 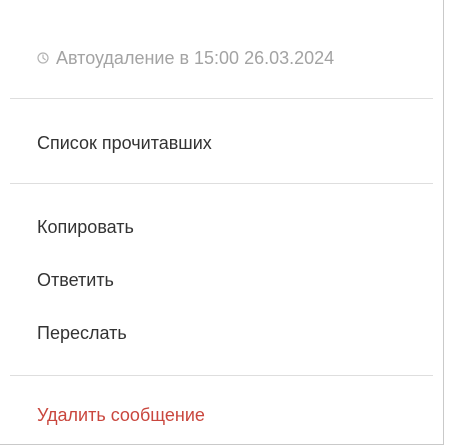 I want to click on autodelete-info: Автоудаление в 15:00 26.03.2024, so click(x=185, y=58).